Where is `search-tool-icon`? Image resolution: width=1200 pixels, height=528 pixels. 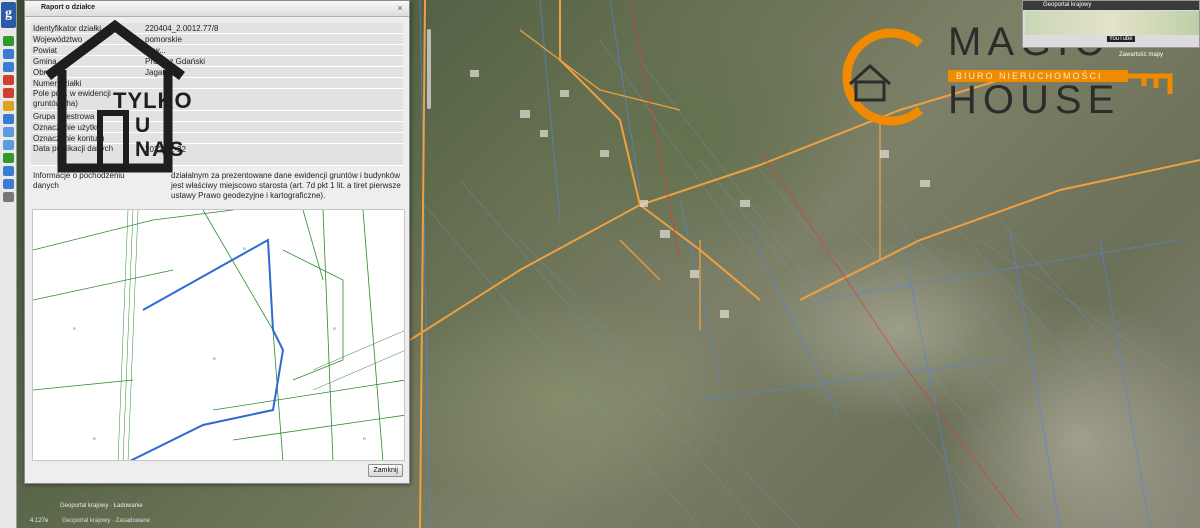 search-tool-icon is located at coordinates (8, 67).